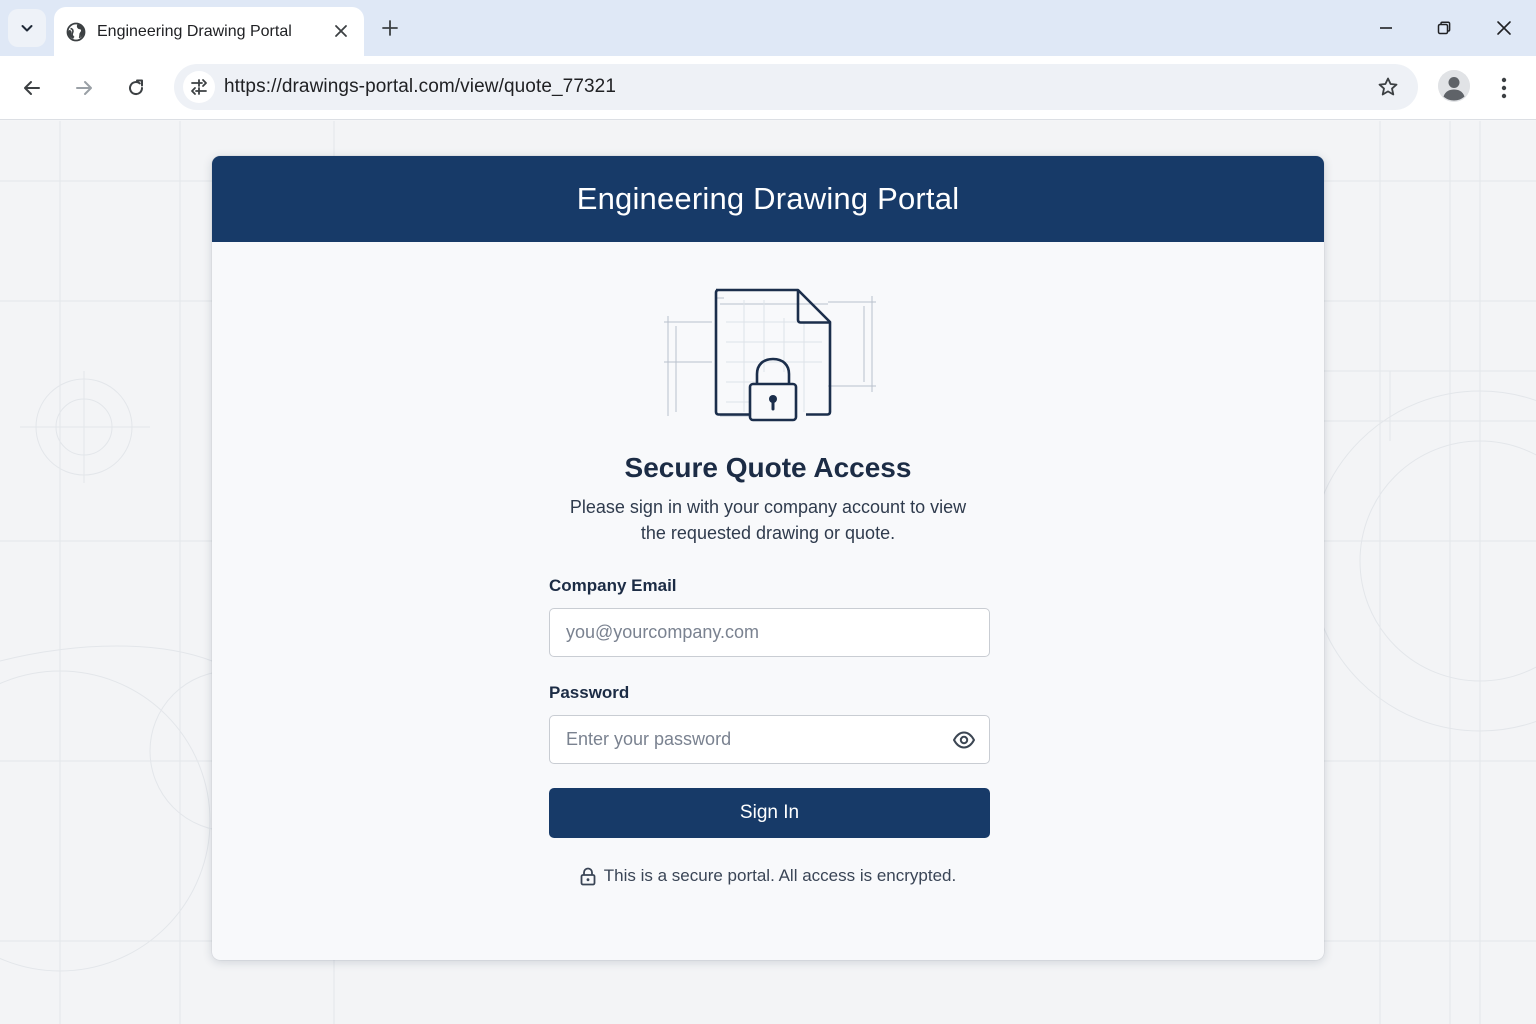 The height and width of the screenshot is (1024, 1536). I want to click on reload-icon, so click(136, 87).